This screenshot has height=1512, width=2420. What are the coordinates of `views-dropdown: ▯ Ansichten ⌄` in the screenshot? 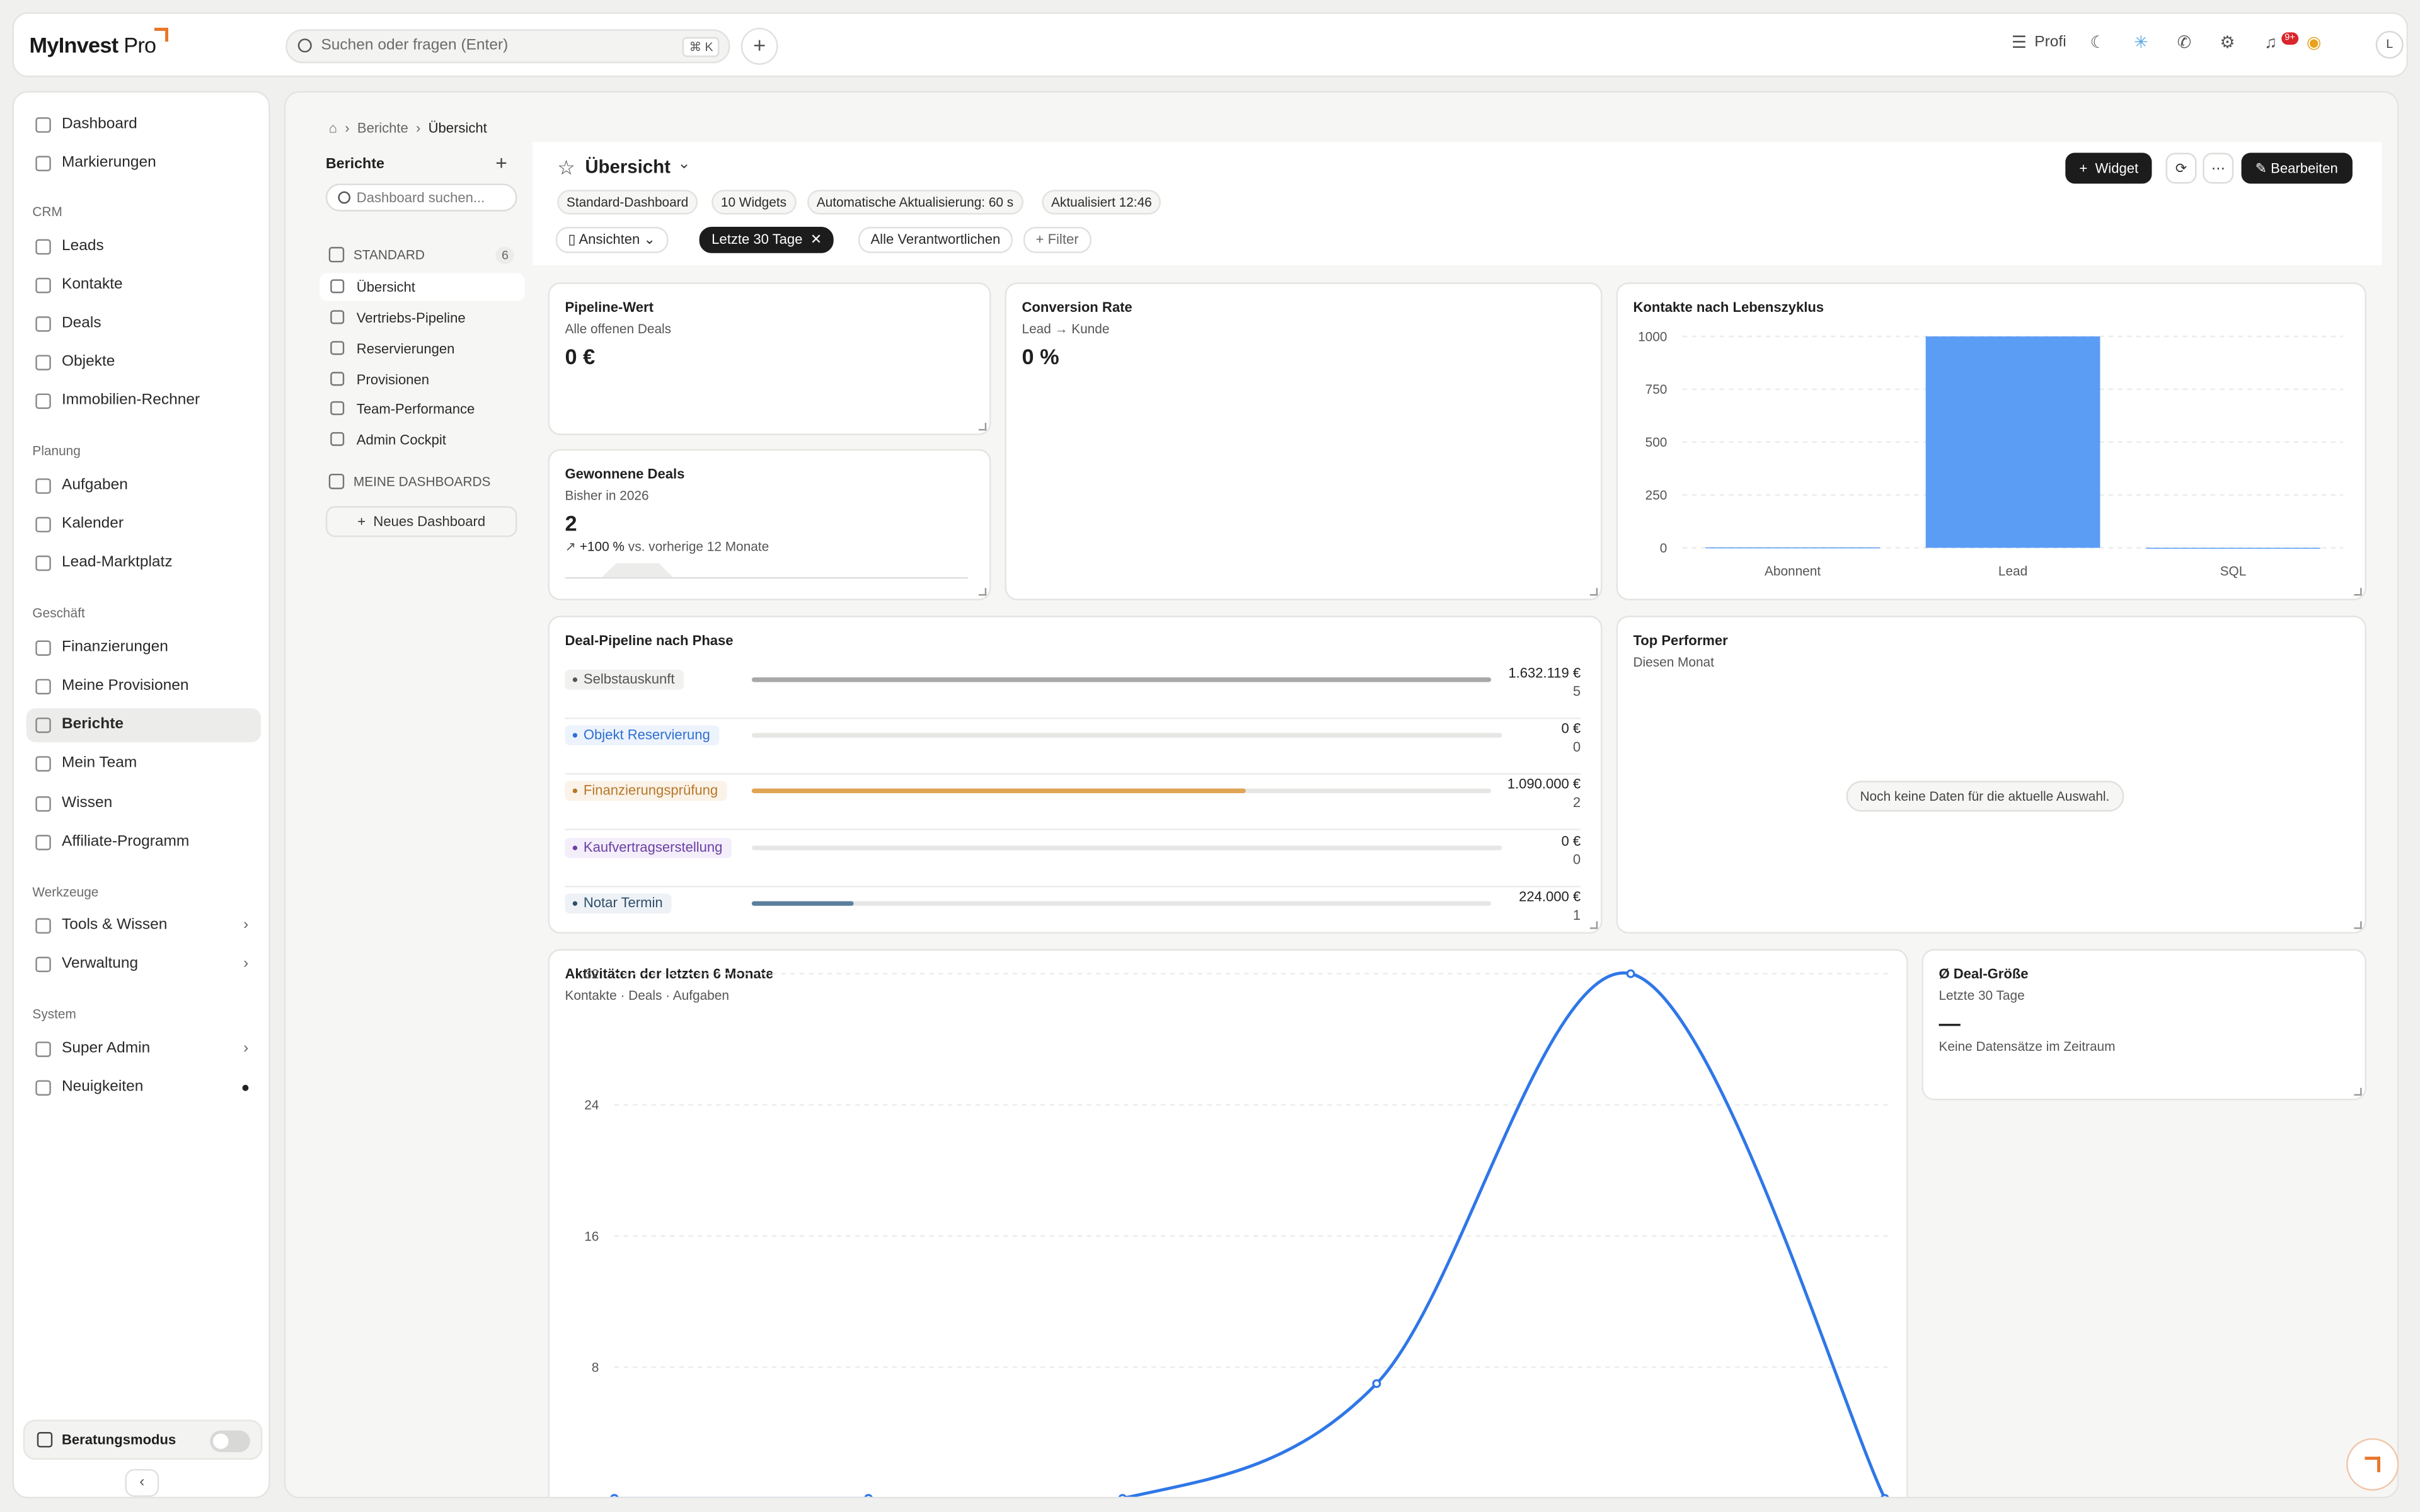 It's located at (611, 240).